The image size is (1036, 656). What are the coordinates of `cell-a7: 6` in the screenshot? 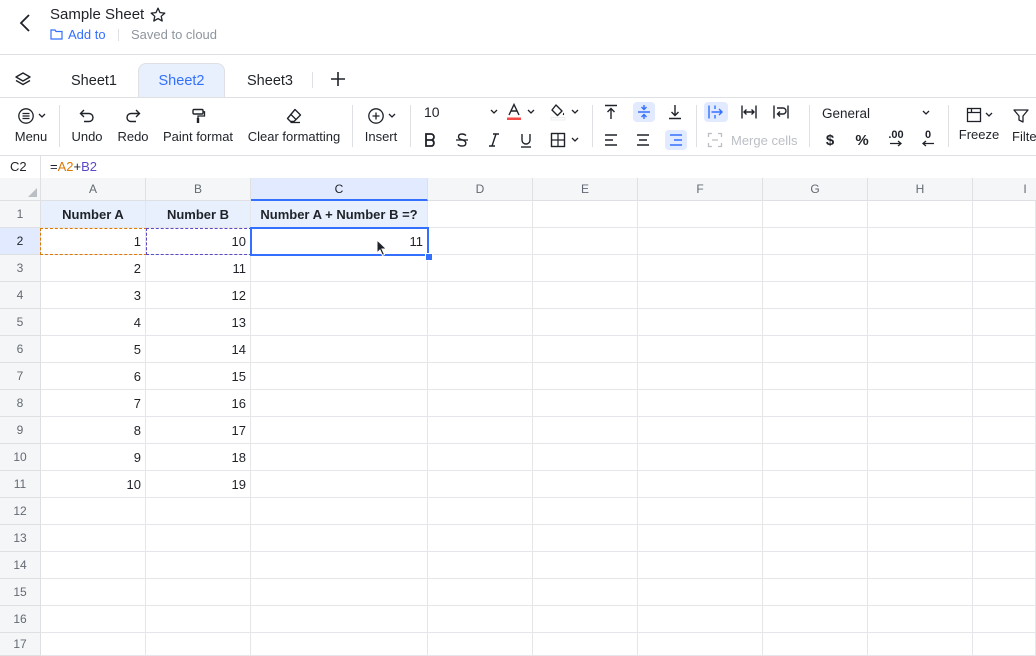 It's located at (93, 376).